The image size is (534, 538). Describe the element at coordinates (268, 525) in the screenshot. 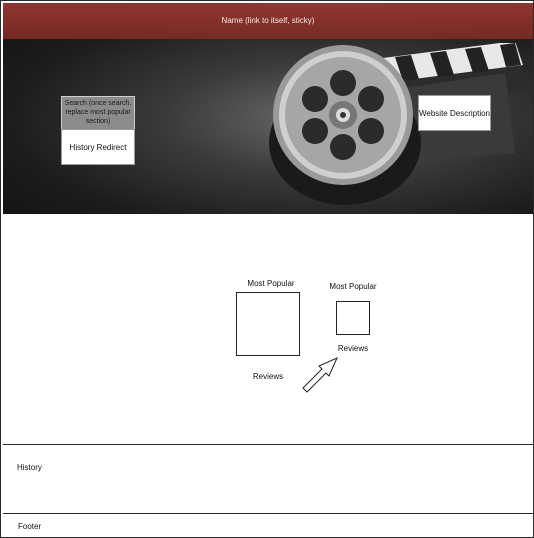

I see `footer: Footer` at that location.